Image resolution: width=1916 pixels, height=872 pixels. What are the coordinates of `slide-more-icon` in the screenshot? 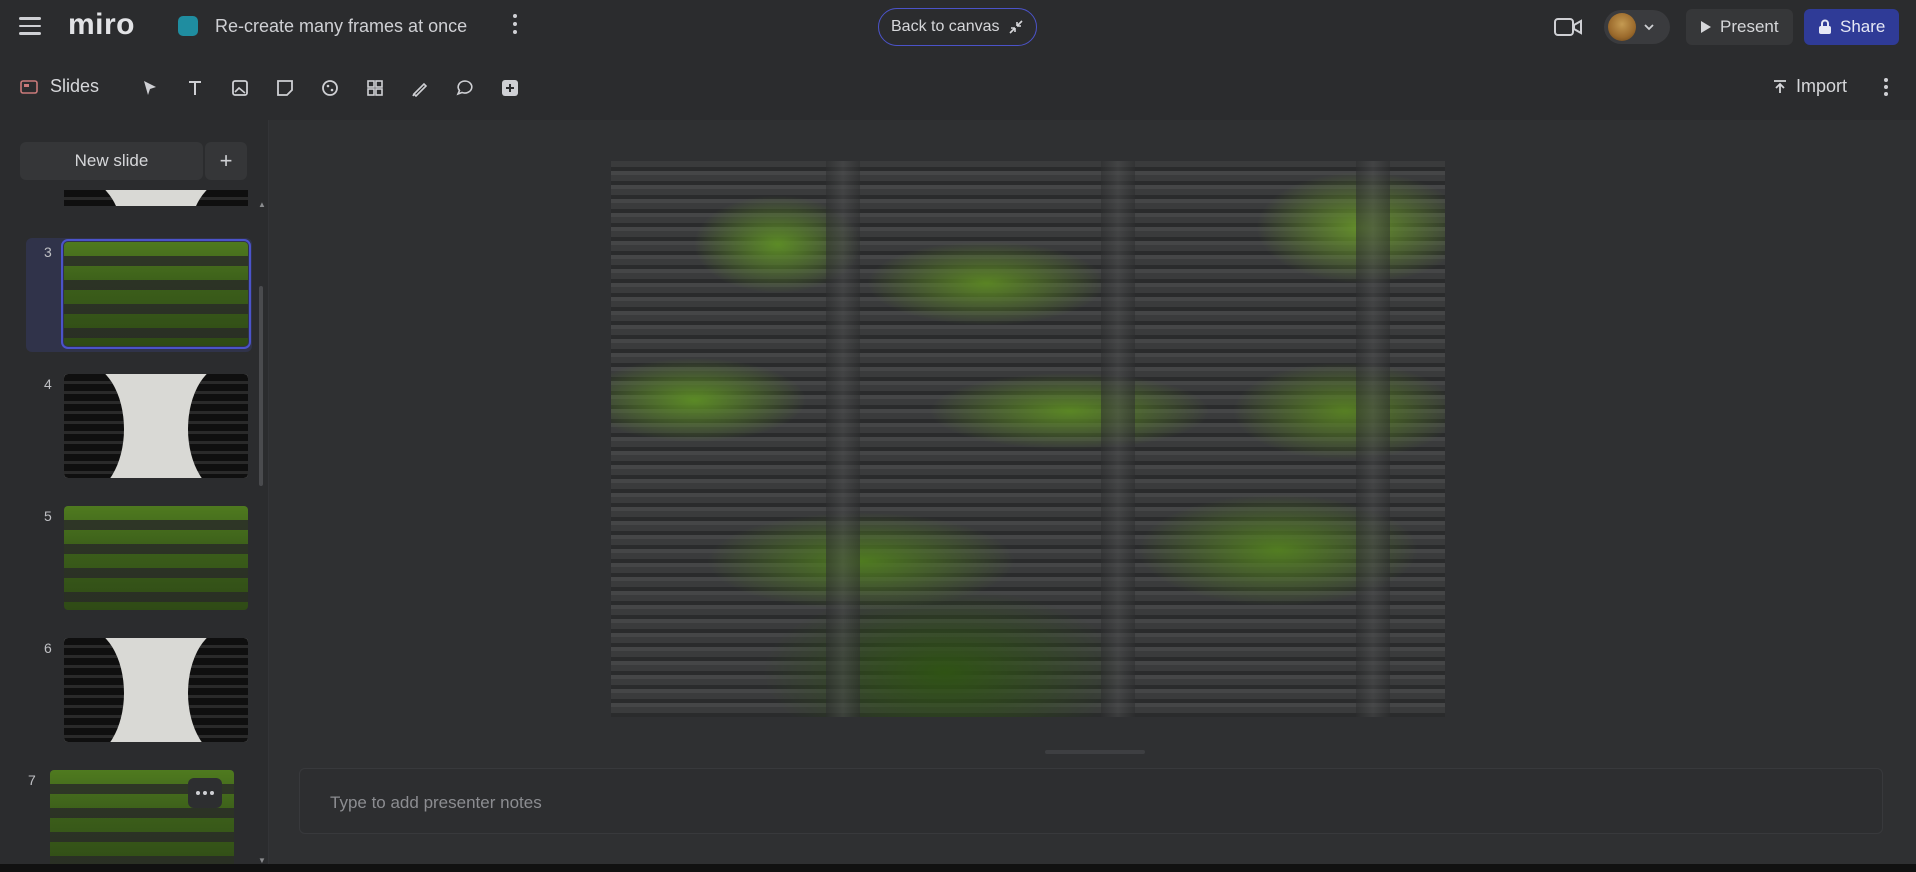 It's located at (205, 793).